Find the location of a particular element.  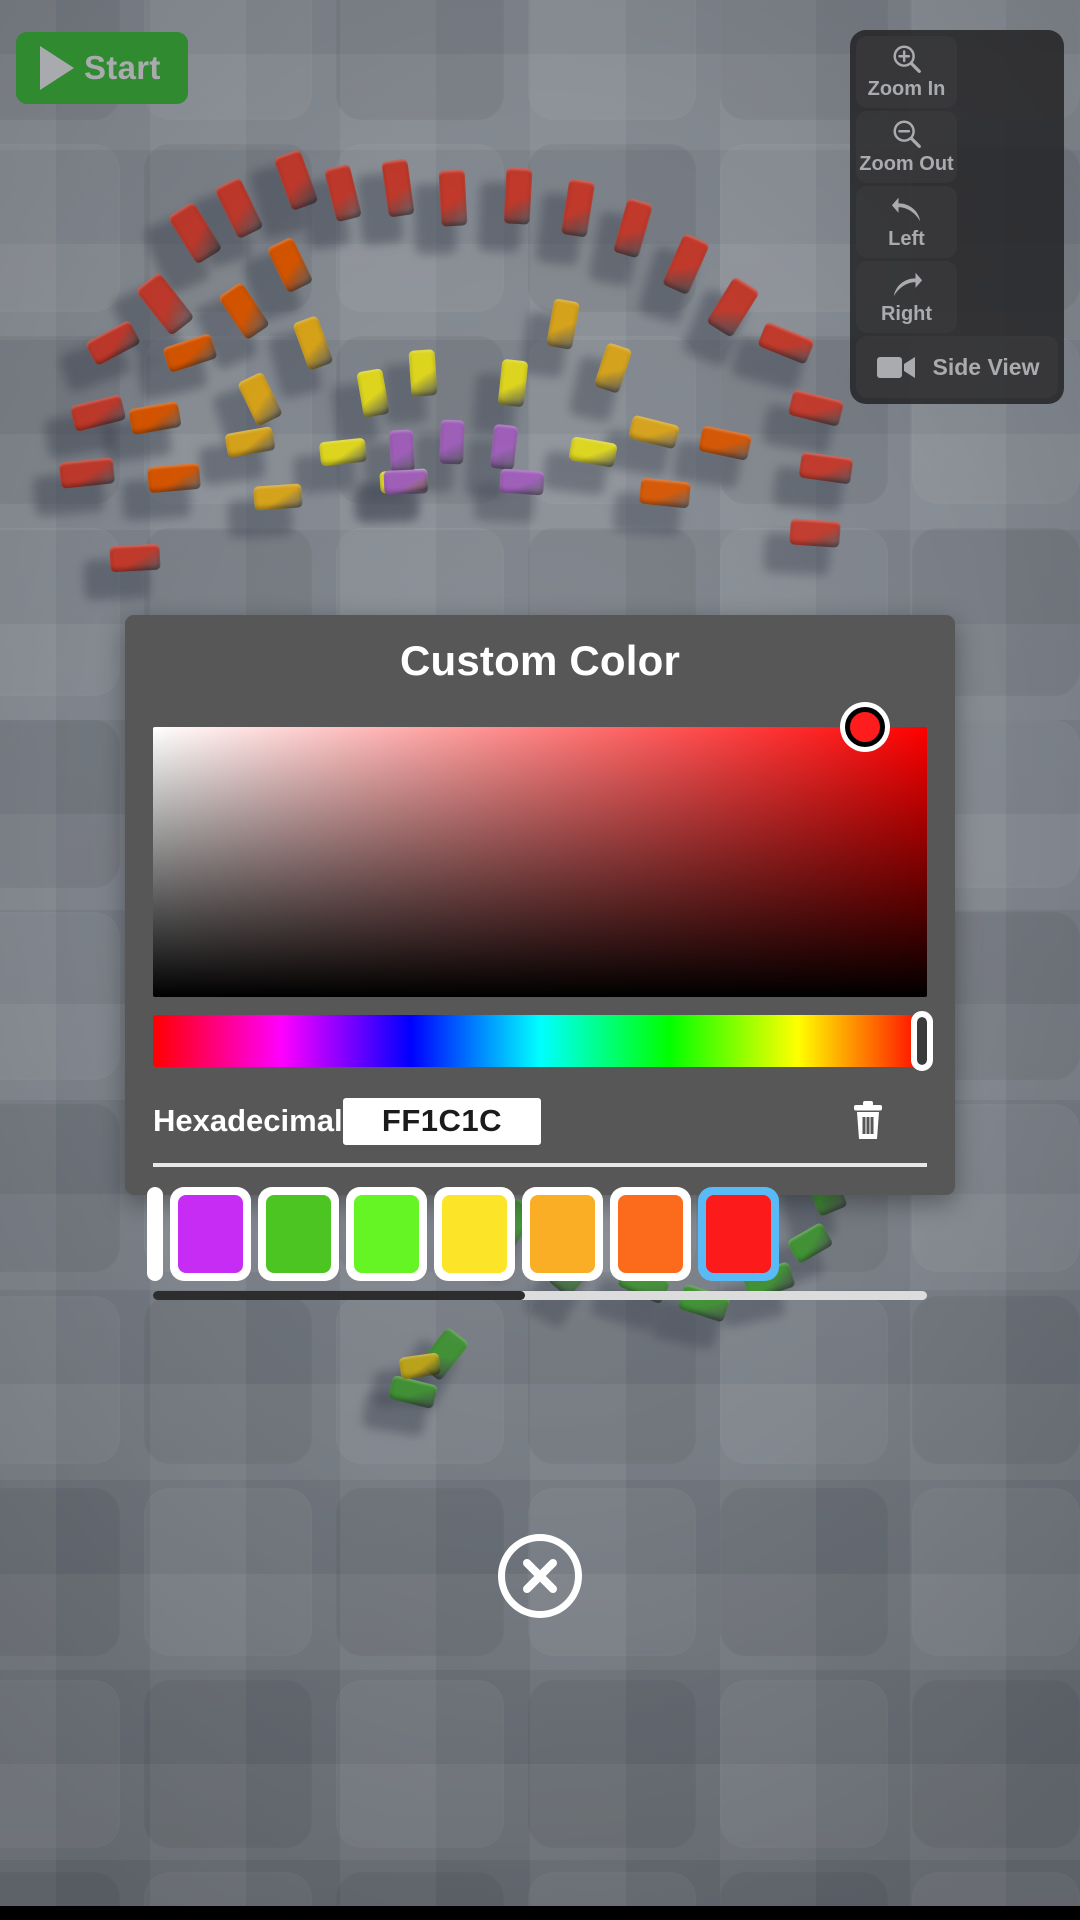

hexadecimal-input is located at coordinates (442, 1121).